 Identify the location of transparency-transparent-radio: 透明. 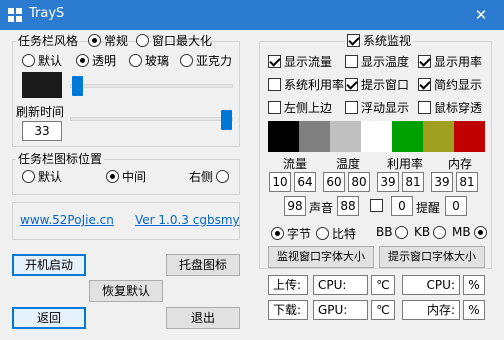
(96, 60).